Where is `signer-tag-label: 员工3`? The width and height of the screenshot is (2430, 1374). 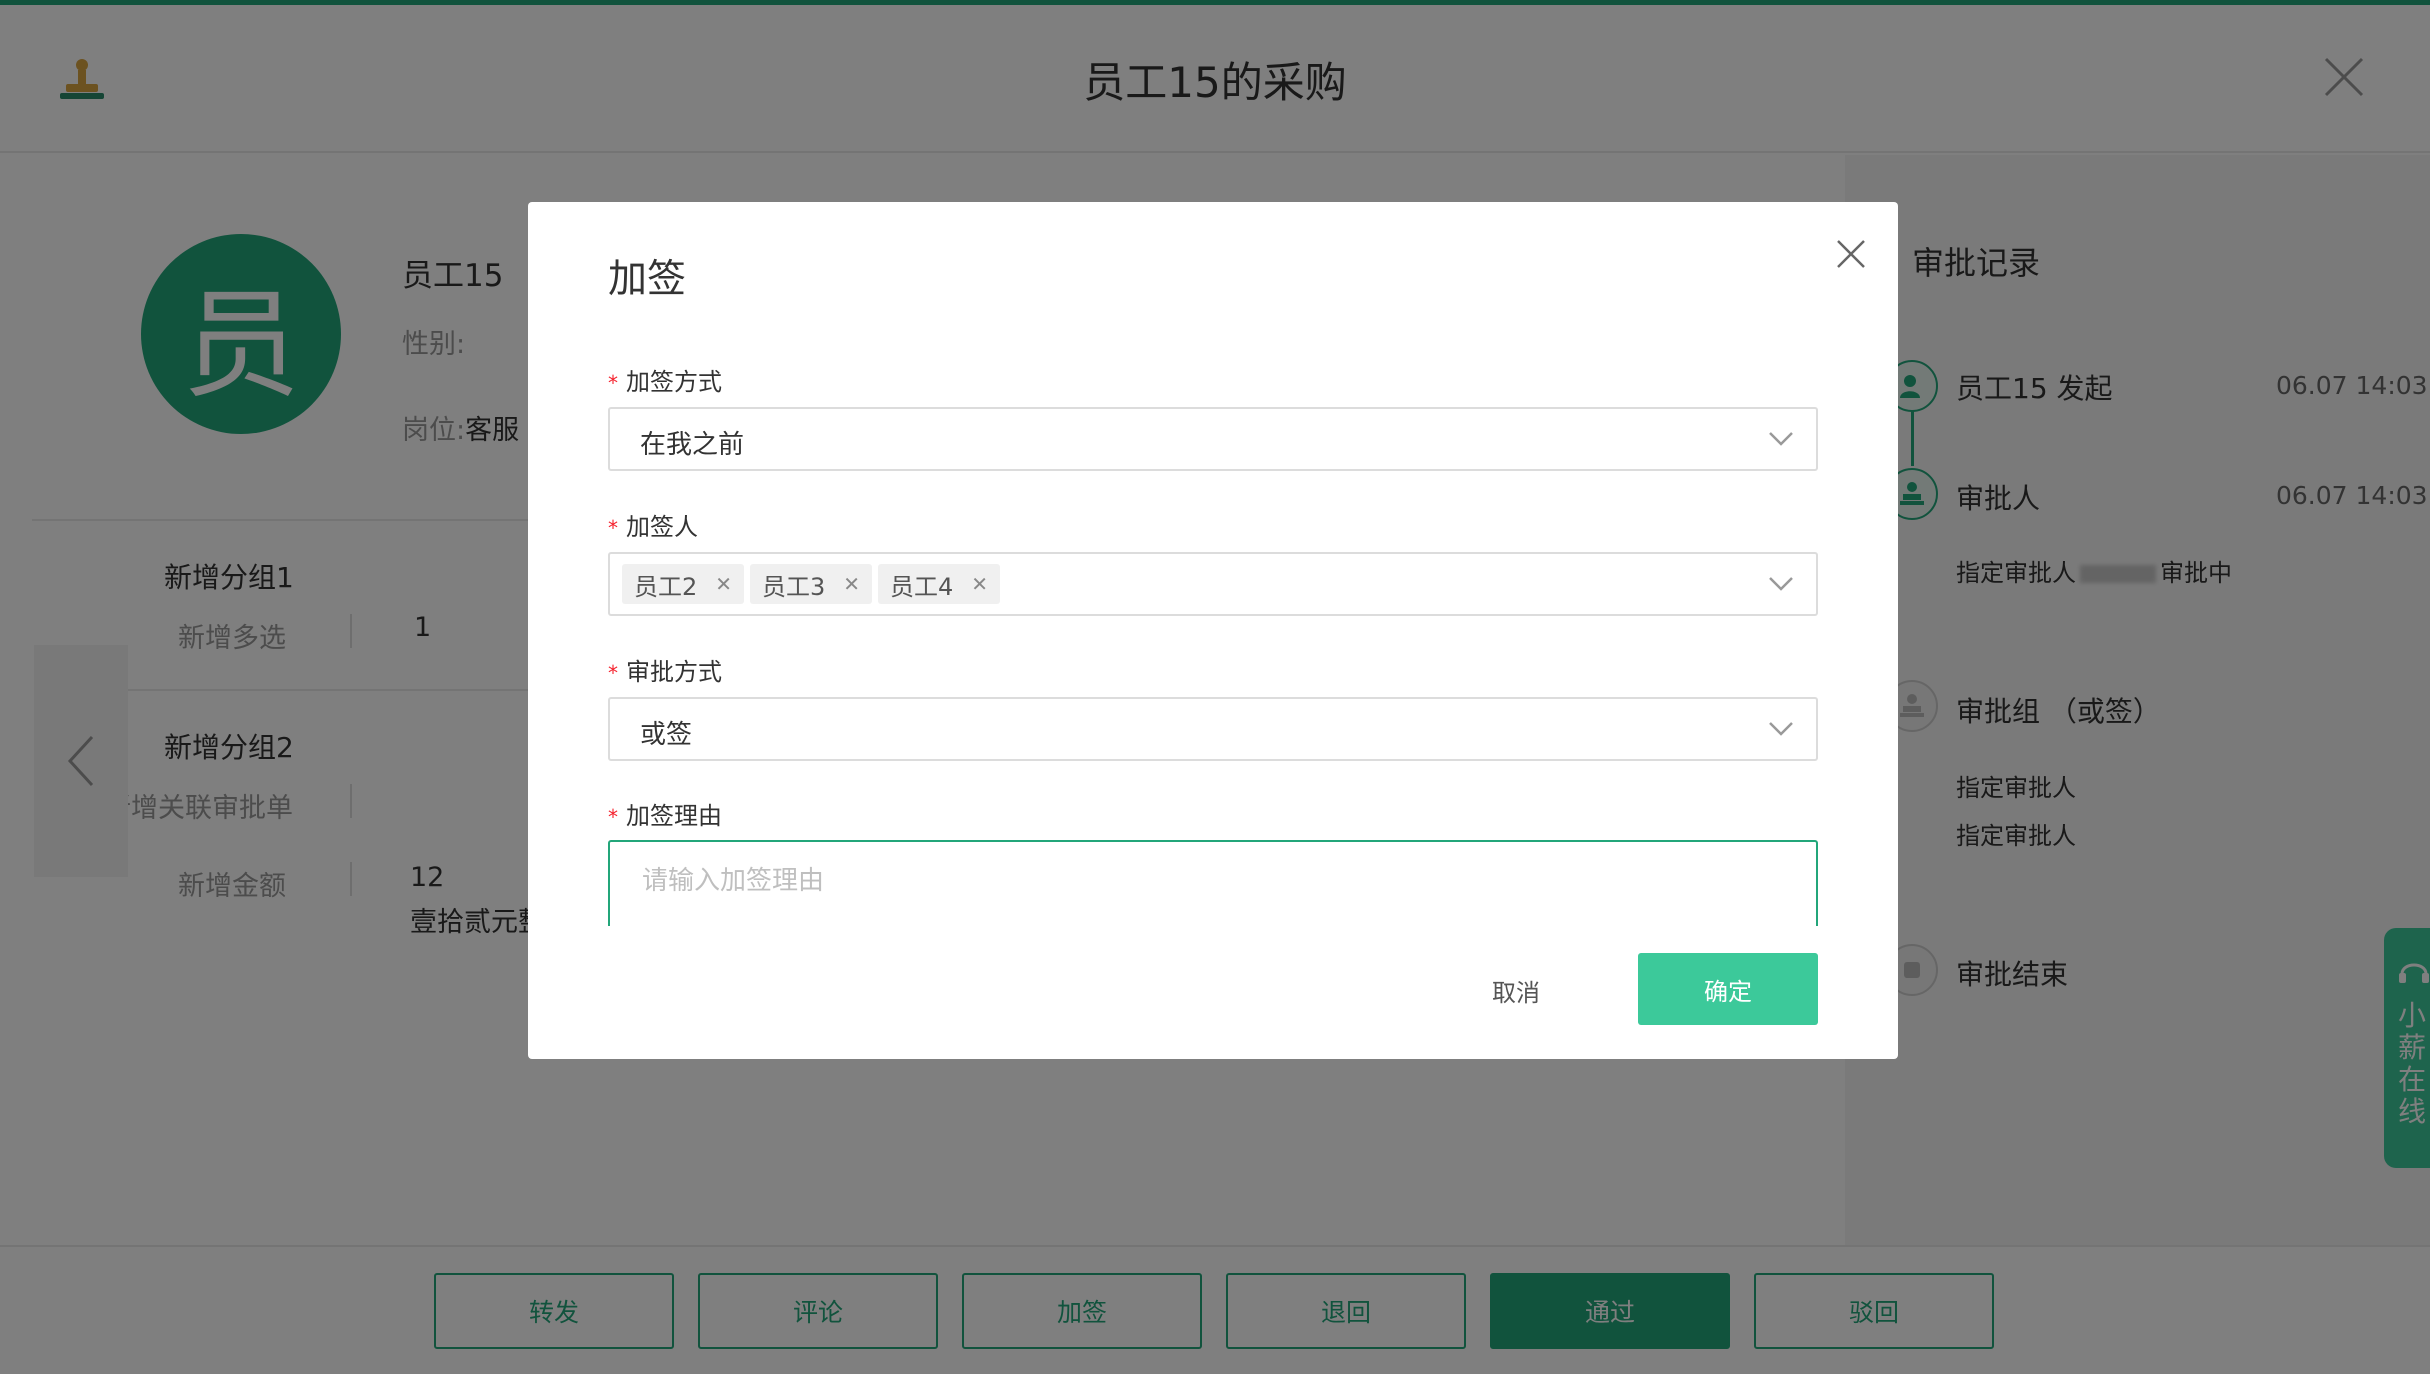 signer-tag-label: 员工3 is located at coordinates (794, 586).